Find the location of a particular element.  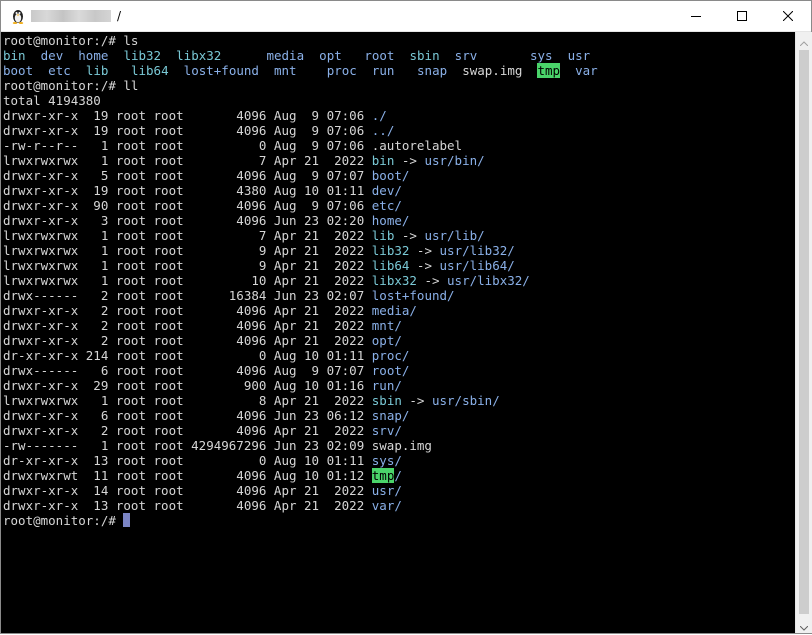

terminal-text: drwxr-xr-x 6 root root 4096 Jun 23 06:12 is located at coordinates (187, 415).